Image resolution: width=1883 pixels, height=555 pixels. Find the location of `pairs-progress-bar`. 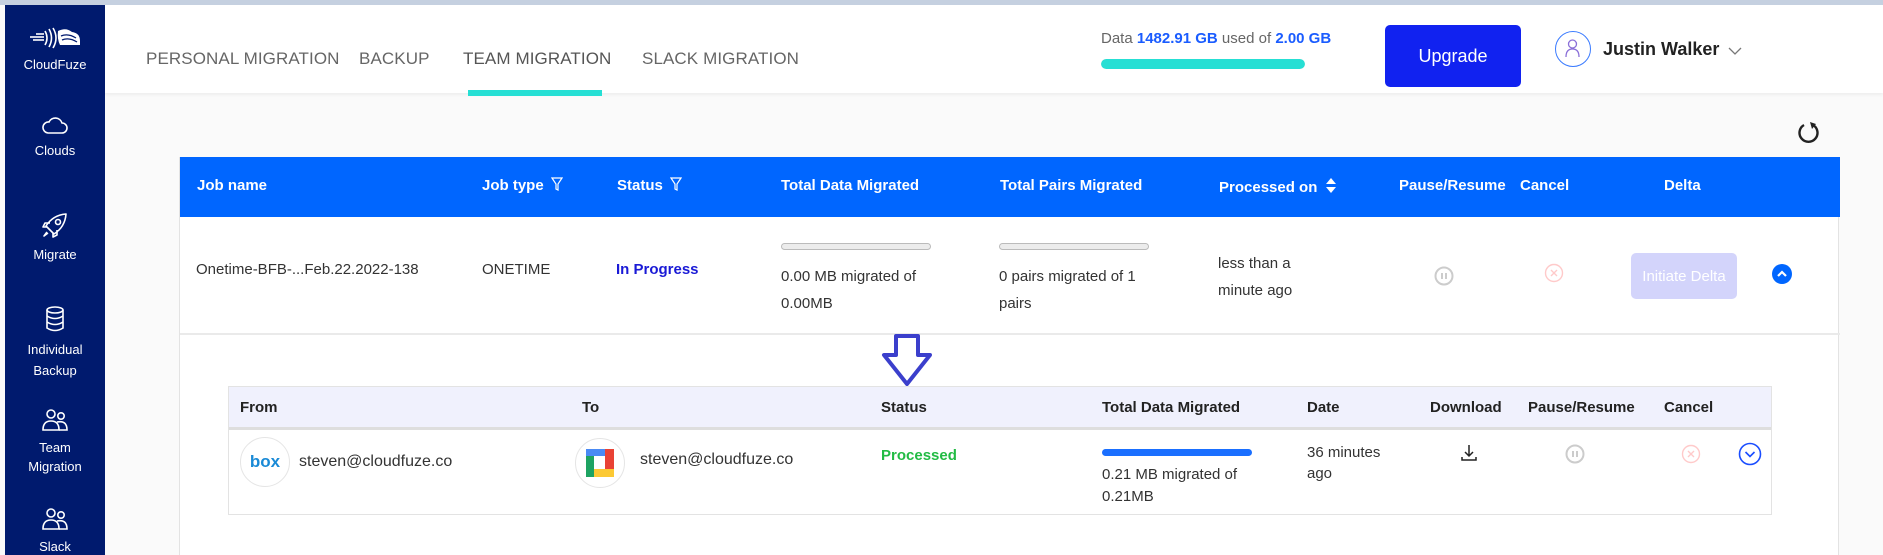

pairs-progress-bar is located at coordinates (1074, 246).